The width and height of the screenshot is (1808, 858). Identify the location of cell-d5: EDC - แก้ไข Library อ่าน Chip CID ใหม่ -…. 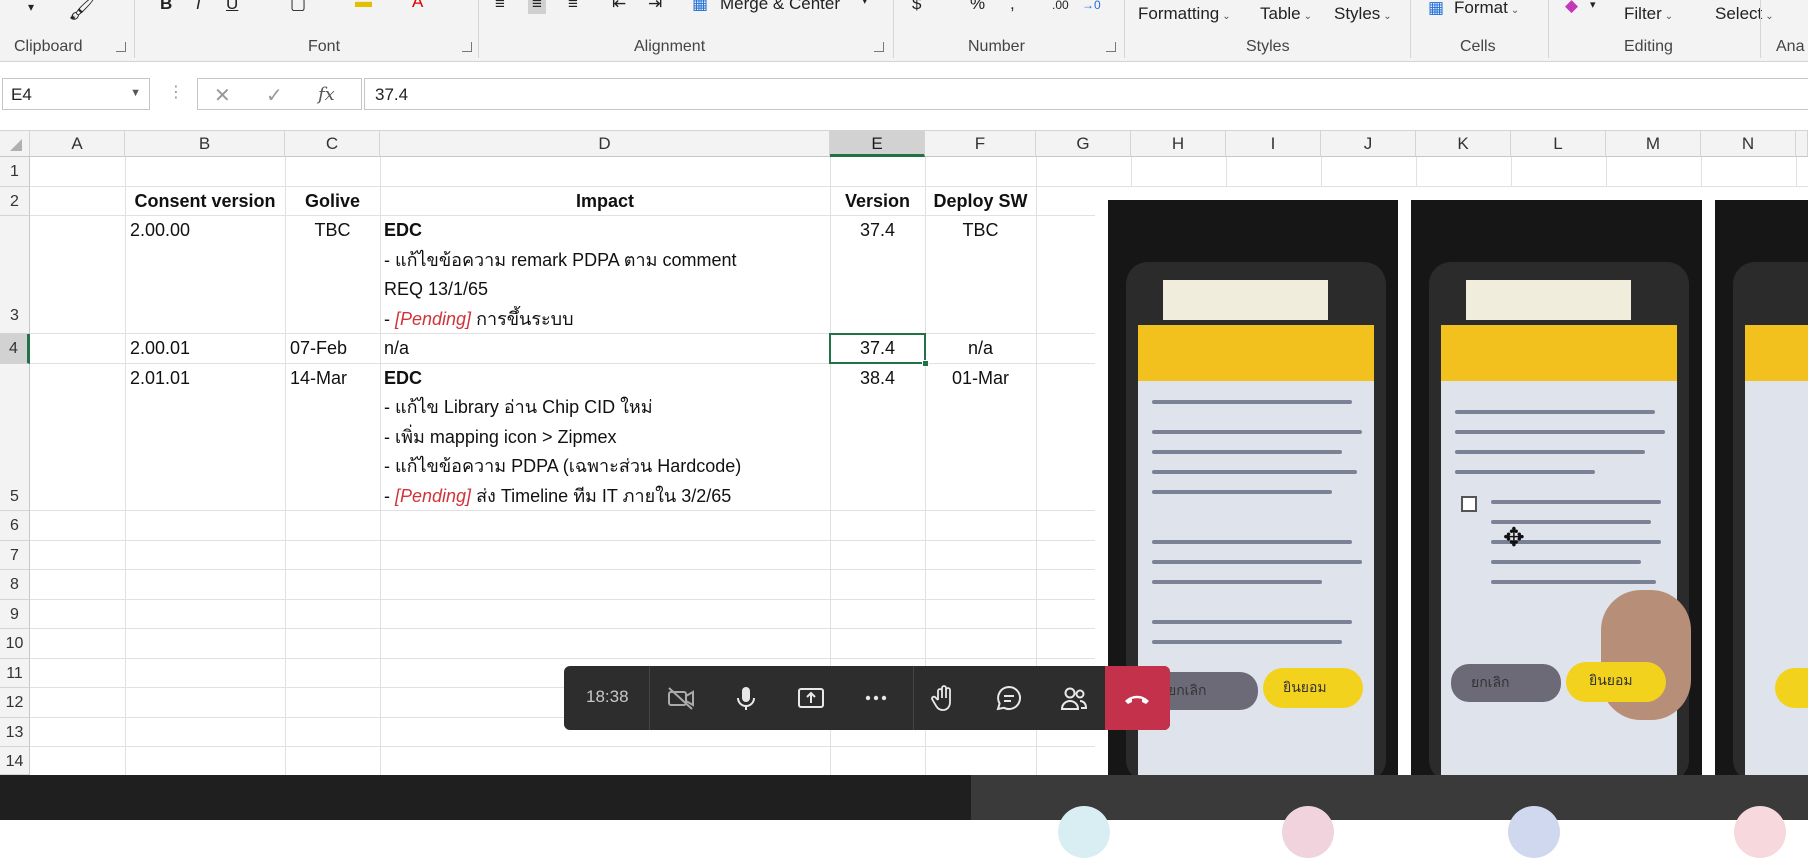
(562, 438).